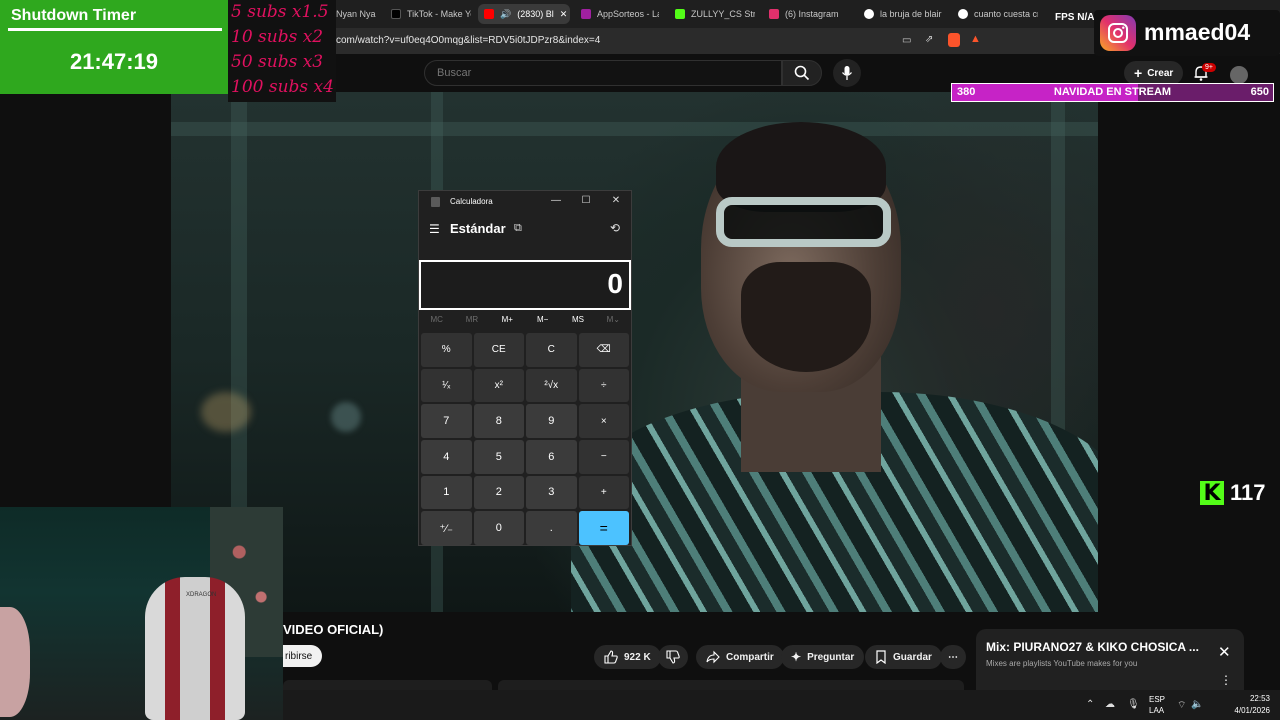 The width and height of the screenshot is (1280, 720). What do you see at coordinates (471, 322) in the screenshot?
I see `memory-recall-button: MR` at bounding box center [471, 322].